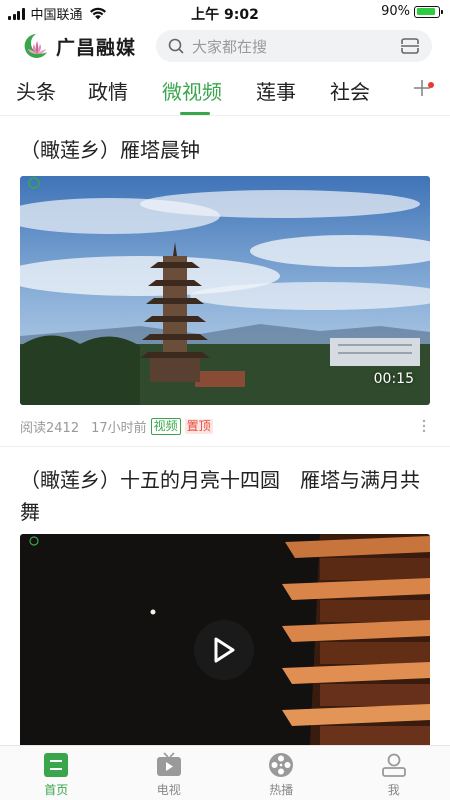 The width and height of the screenshot is (450, 800). What do you see at coordinates (168, 764) in the screenshot?
I see `tv-icon` at bounding box center [168, 764].